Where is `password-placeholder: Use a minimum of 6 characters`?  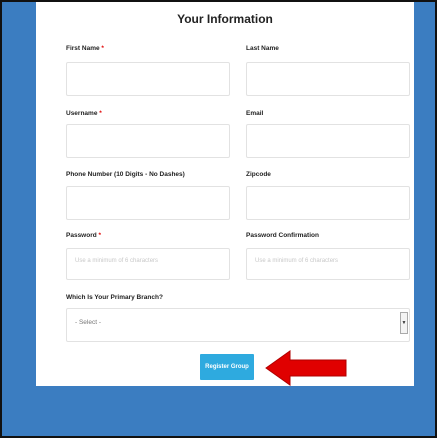 password-placeholder: Use a minimum of 6 characters is located at coordinates (117, 261).